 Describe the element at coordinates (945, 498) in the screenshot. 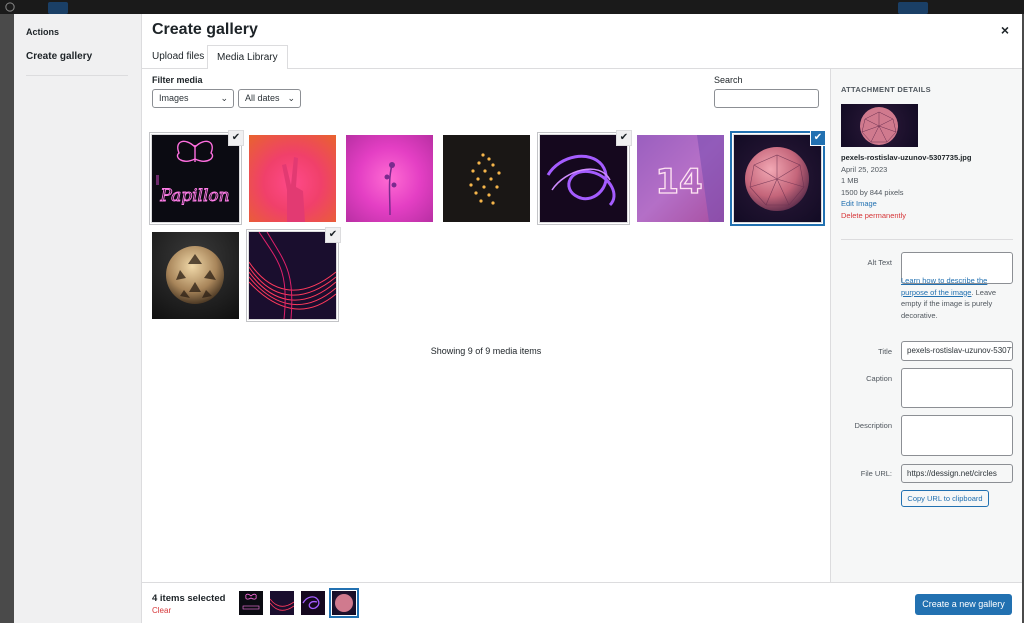

I see `copy-url-button: Copy URL to clipboard` at that location.